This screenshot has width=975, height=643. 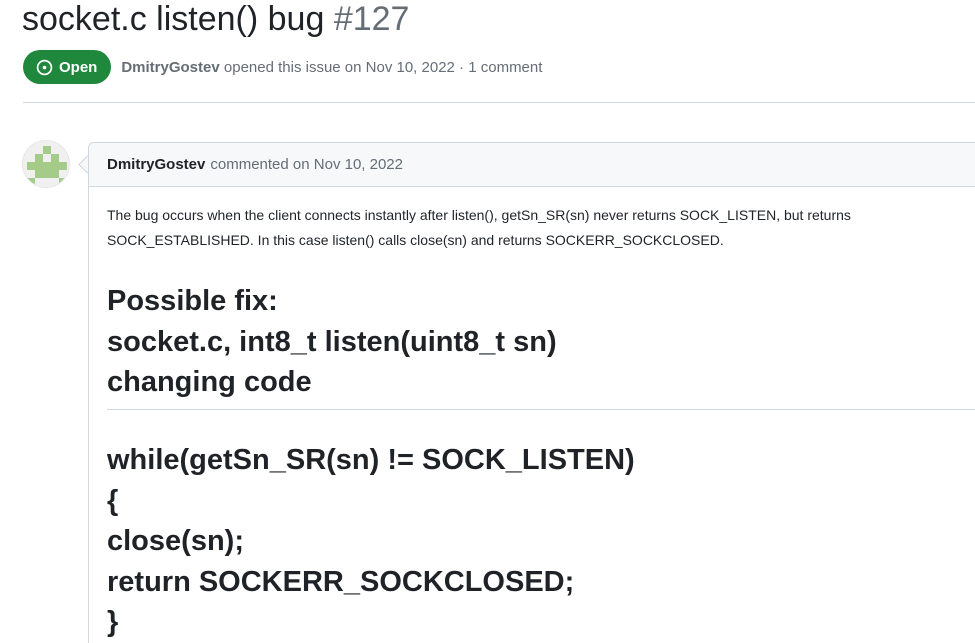 I want to click on issue-state-badge: Open, so click(x=67, y=67).